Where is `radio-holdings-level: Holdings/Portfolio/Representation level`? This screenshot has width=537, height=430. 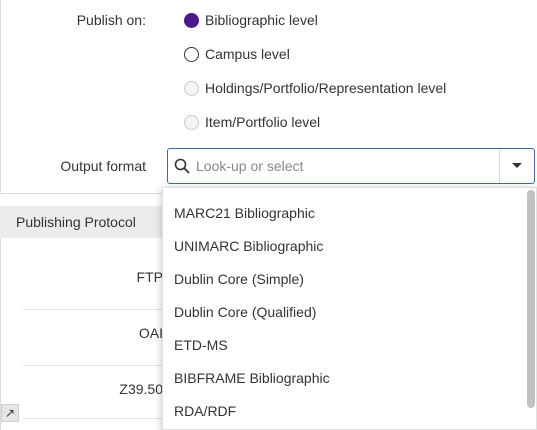 radio-holdings-level: Holdings/Portfolio/Representation level is located at coordinates (315, 88).